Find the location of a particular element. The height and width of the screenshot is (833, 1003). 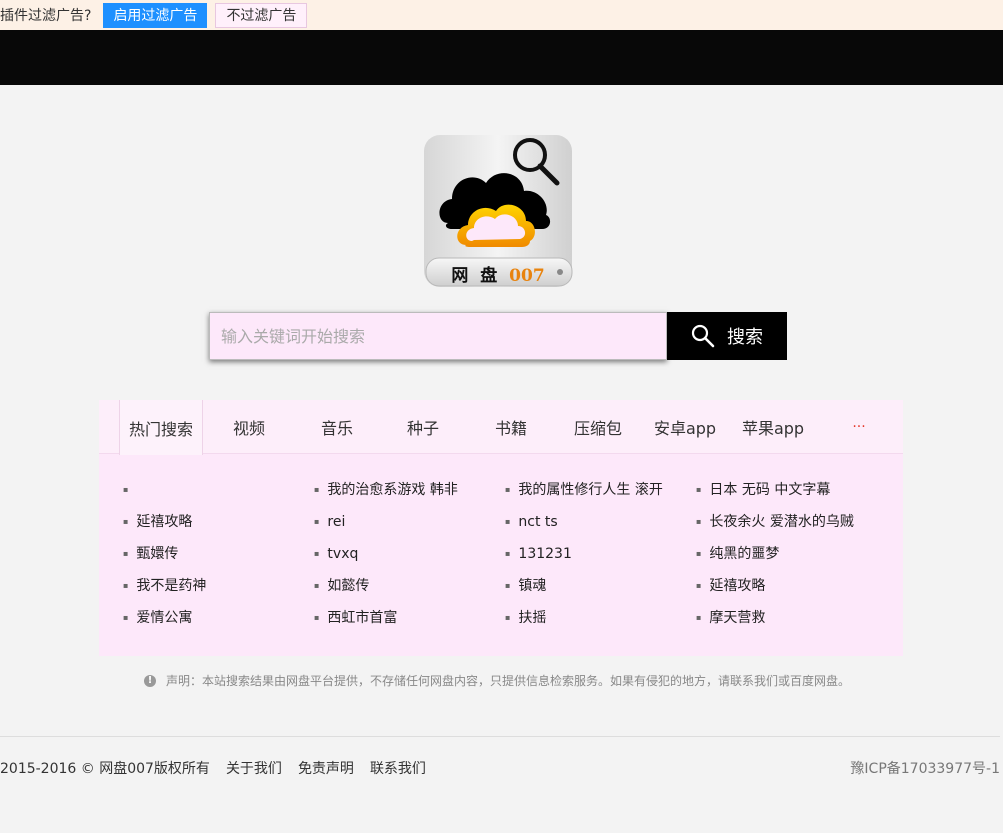

hot-search-item: tvxq is located at coordinates (409, 554).